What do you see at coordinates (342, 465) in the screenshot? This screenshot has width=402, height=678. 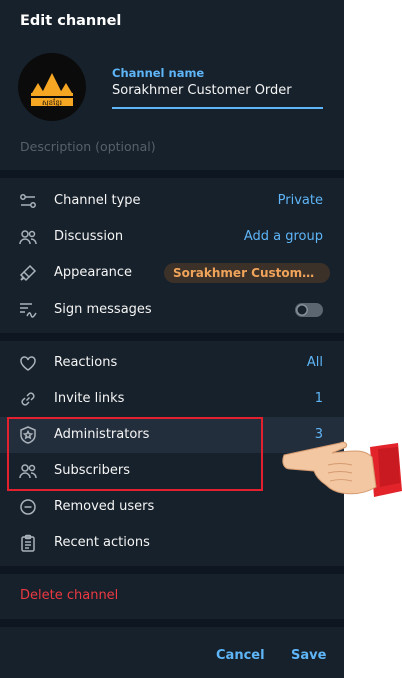 I see `pointing-hand-icon` at bounding box center [342, 465].